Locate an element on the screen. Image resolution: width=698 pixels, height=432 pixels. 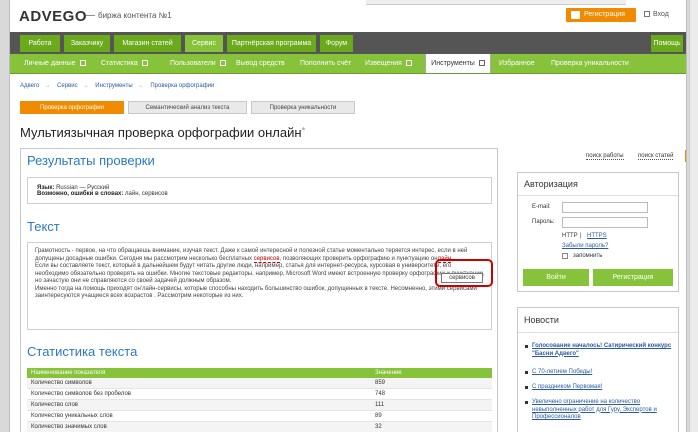
login-button: Войти is located at coordinates (556, 277).